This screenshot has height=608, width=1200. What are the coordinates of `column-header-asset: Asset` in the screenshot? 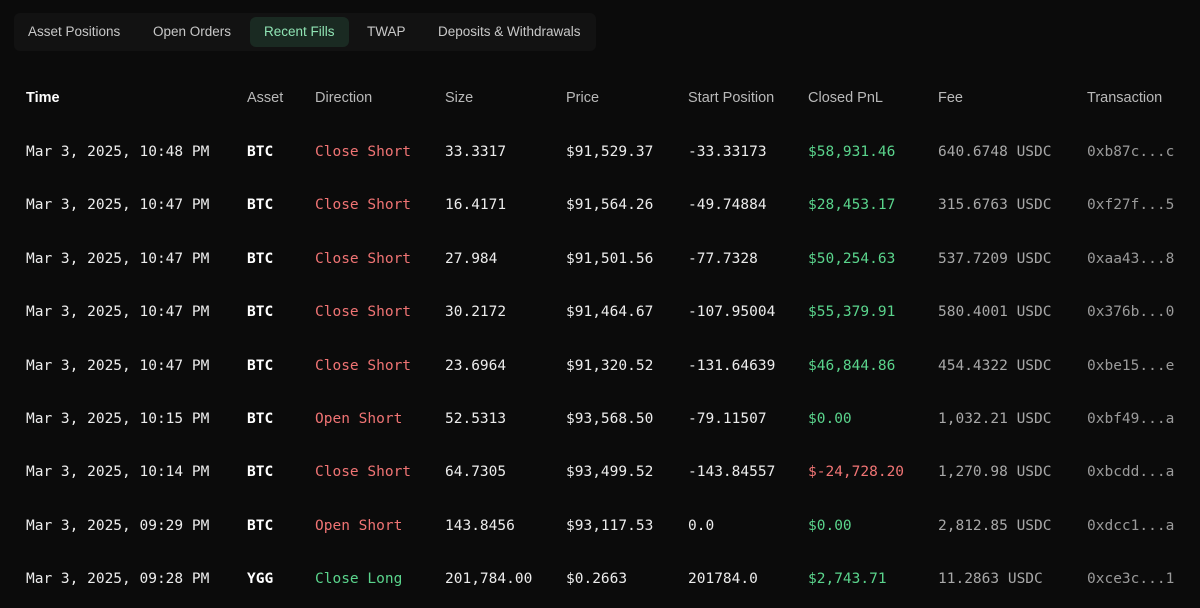 It's located at (265, 98).